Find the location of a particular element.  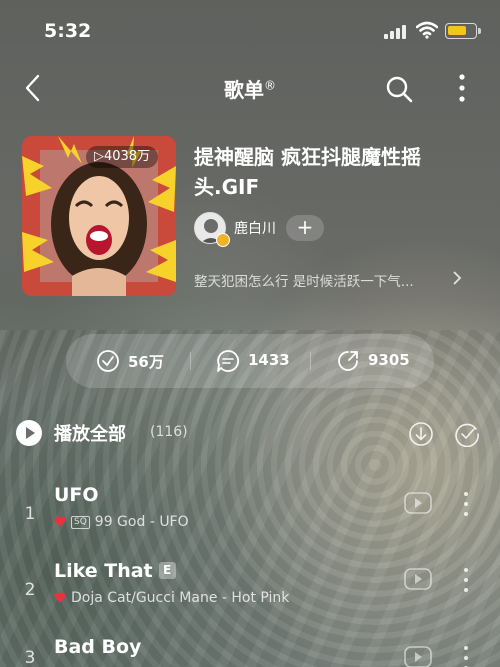

song-subtitle: SQ 99 God - UFO is located at coordinates (121, 522).